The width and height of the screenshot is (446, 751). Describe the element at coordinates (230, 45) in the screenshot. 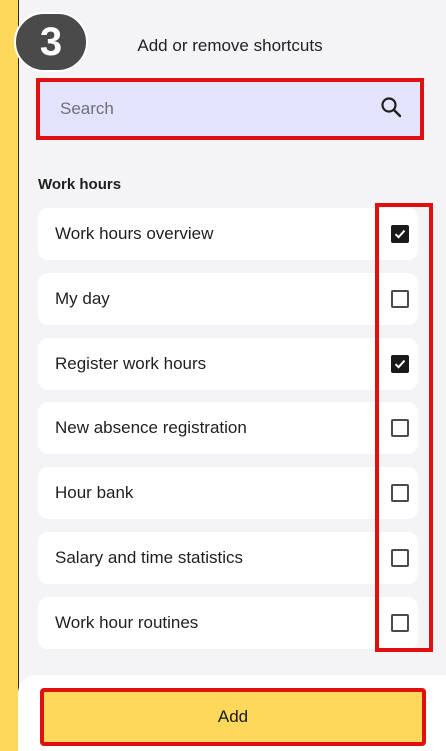

I see `page-title: Add or remove shortcuts` at that location.